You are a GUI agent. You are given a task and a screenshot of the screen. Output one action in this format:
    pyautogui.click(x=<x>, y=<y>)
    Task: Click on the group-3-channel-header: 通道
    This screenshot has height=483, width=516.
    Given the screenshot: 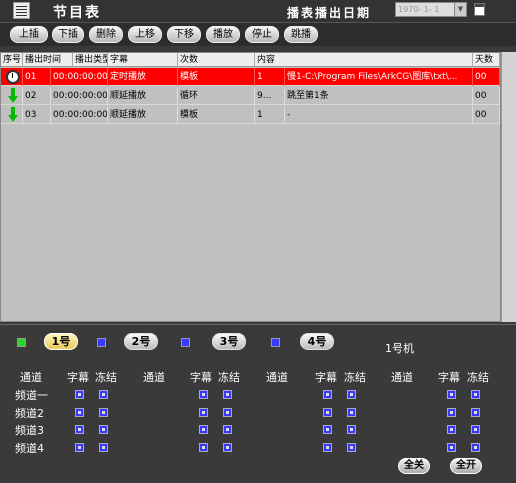 What is the action you would take?
    pyautogui.click(x=277, y=377)
    